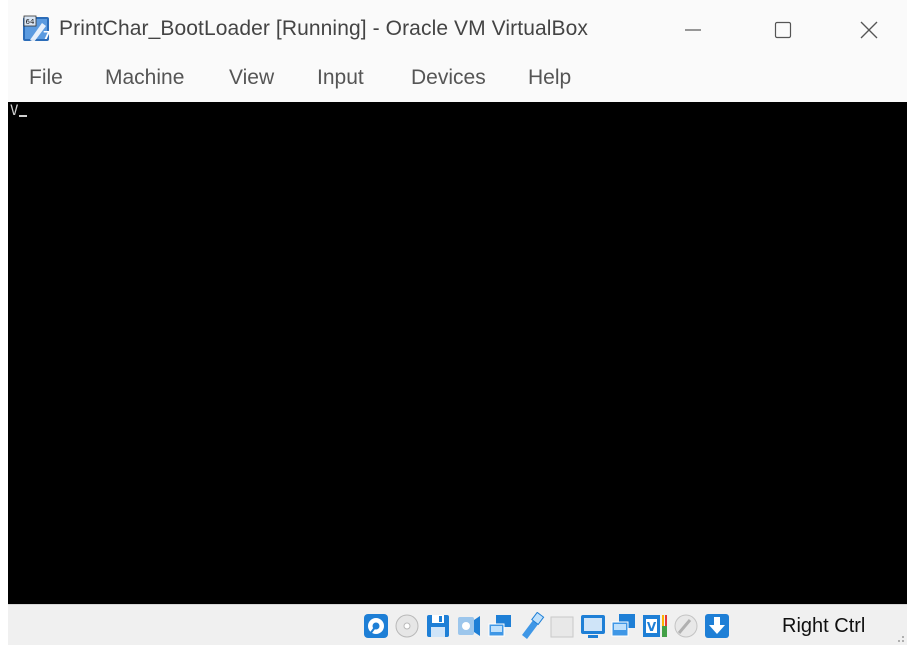 This screenshot has height=645, width=907. What do you see at coordinates (47, 35) in the screenshot?
I see `svg-text: 7` at bounding box center [47, 35].